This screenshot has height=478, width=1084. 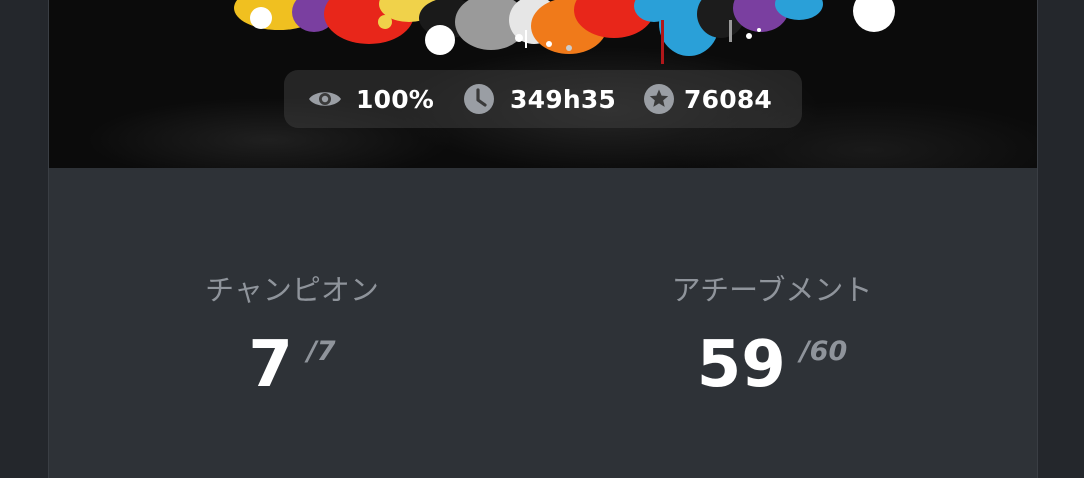 I want to click on achievements-block: アチーブメント 59 /60, so click(x=772, y=336).